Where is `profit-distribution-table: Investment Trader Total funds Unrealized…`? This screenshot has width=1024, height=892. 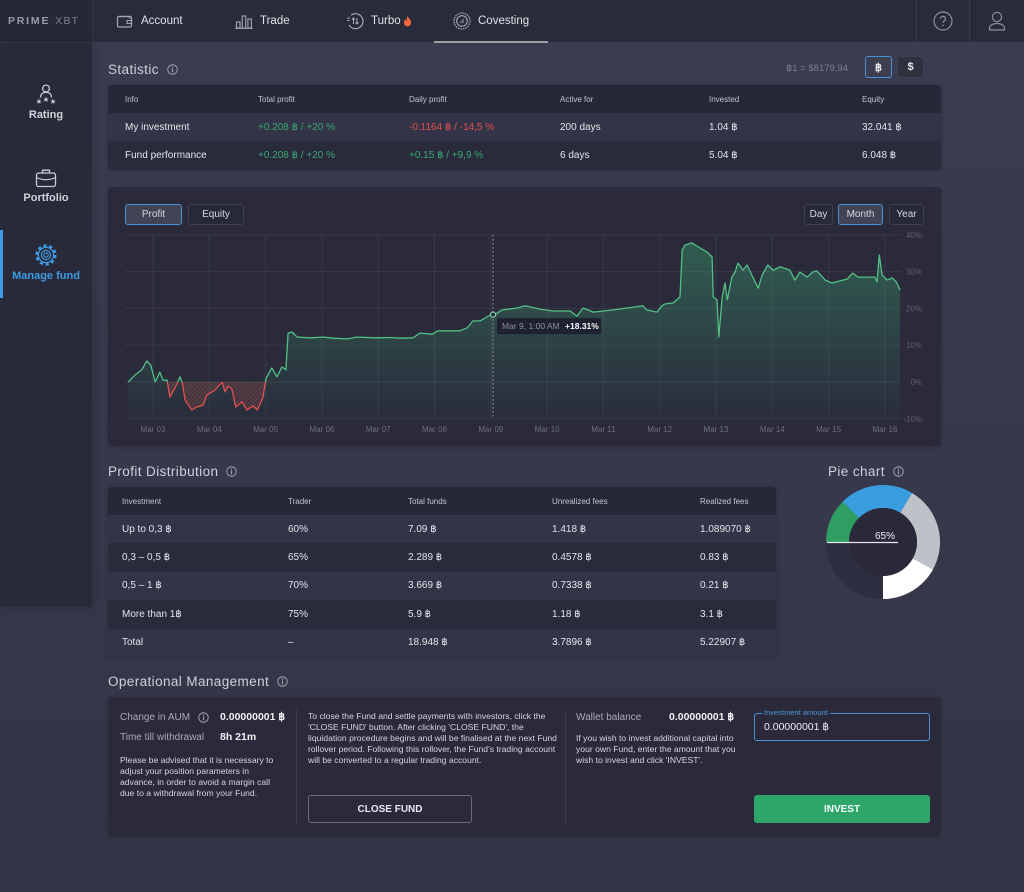 profit-distribution-table: Investment Trader Total funds Unrealized… is located at coordinates (442, 572).